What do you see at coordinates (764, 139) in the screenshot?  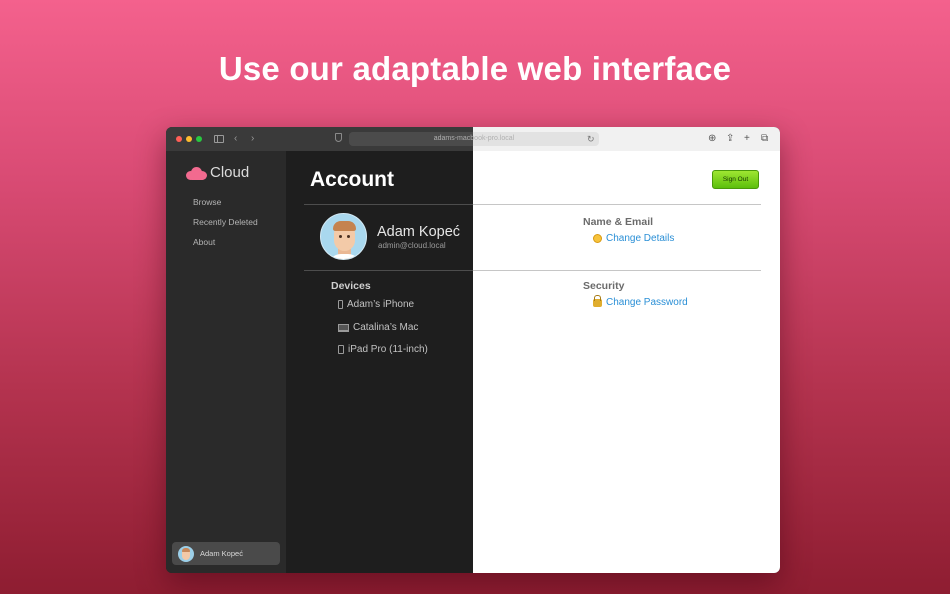 I see `tab-overview-icon: ⧉` at bounding box center [764, 139].